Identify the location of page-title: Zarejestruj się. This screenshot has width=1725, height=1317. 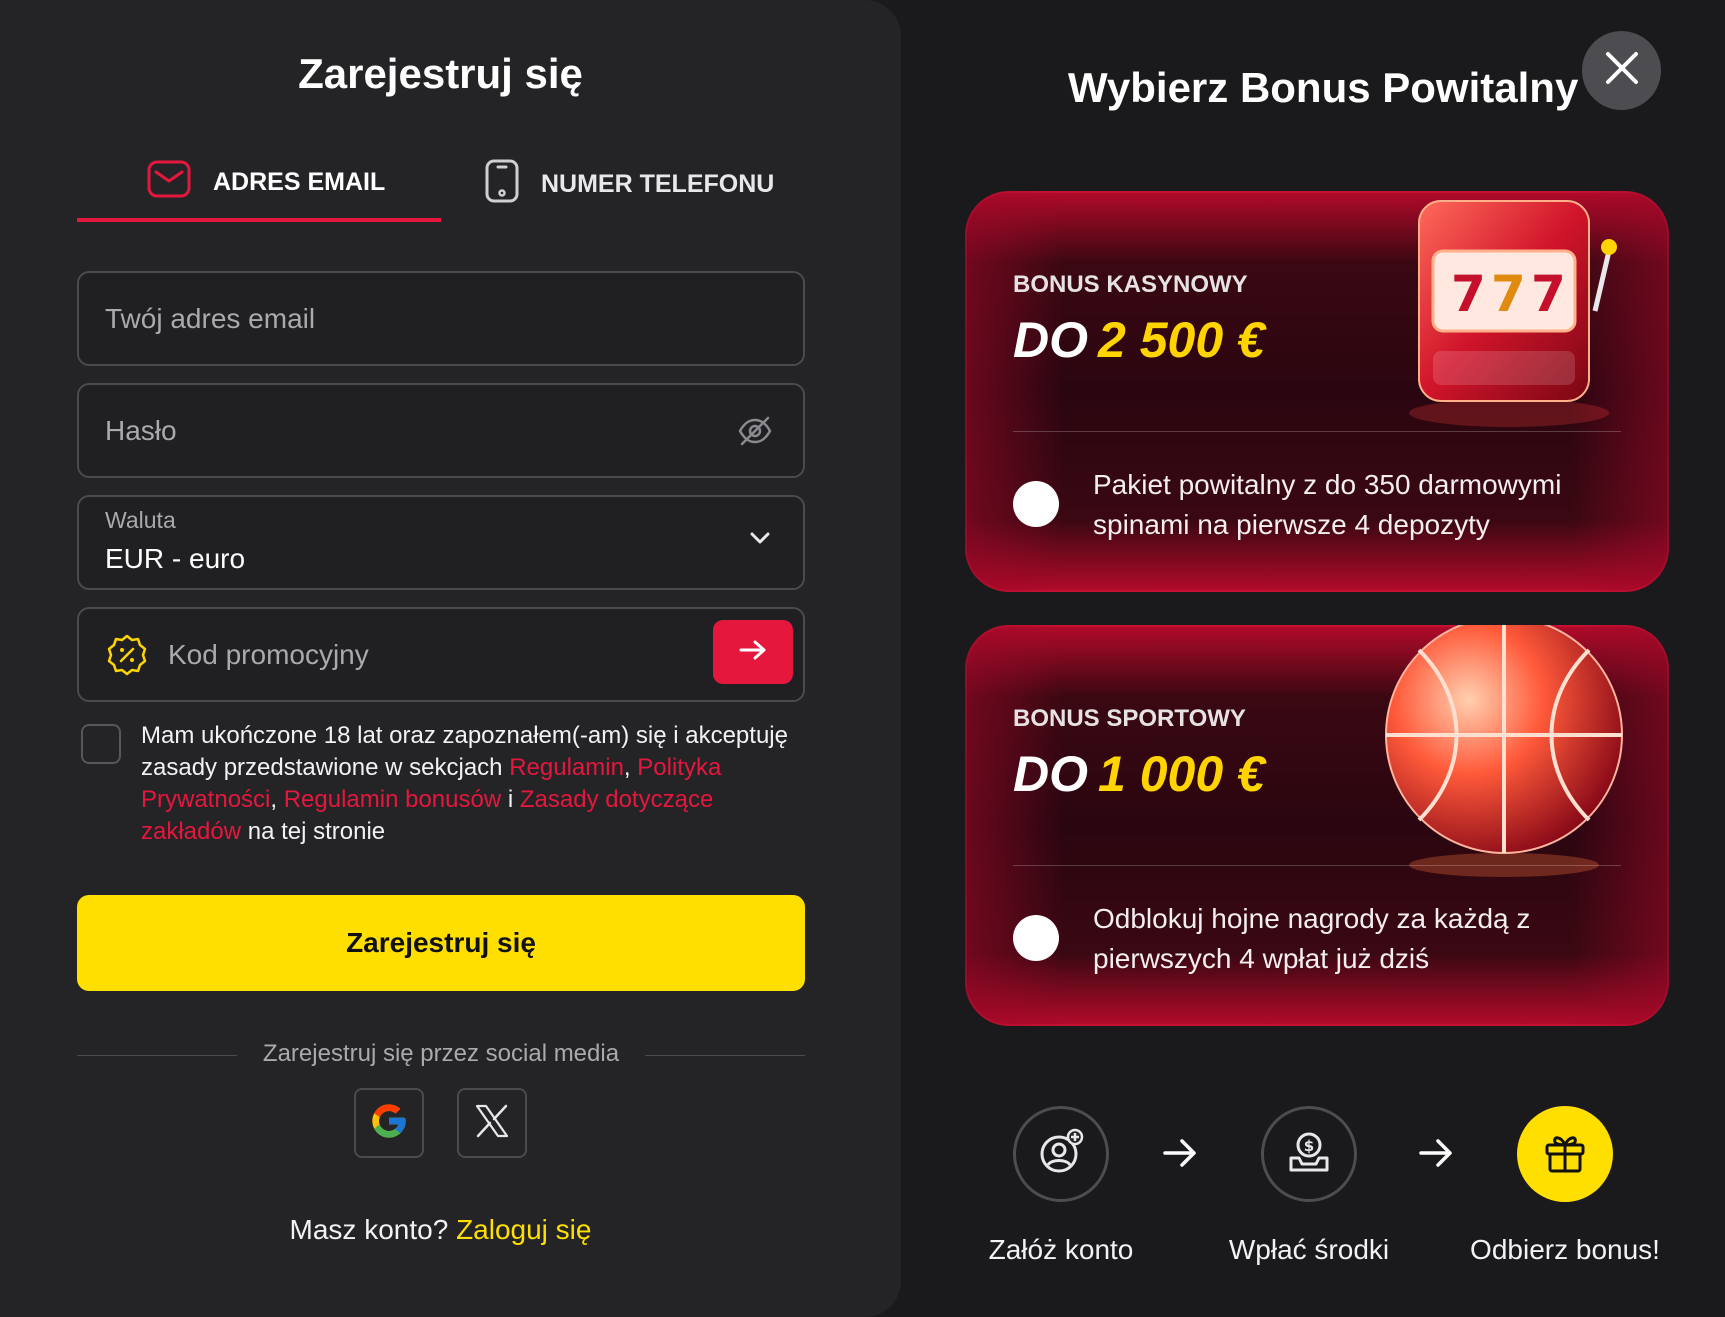
(440, 73).